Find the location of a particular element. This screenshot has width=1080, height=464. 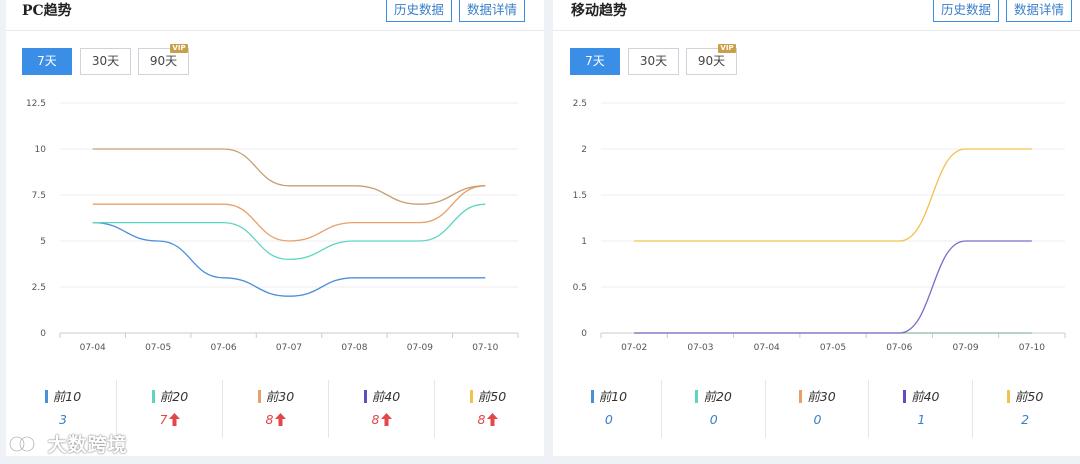

y-tick-label: 1.5 is located at coordinates (580, 196).